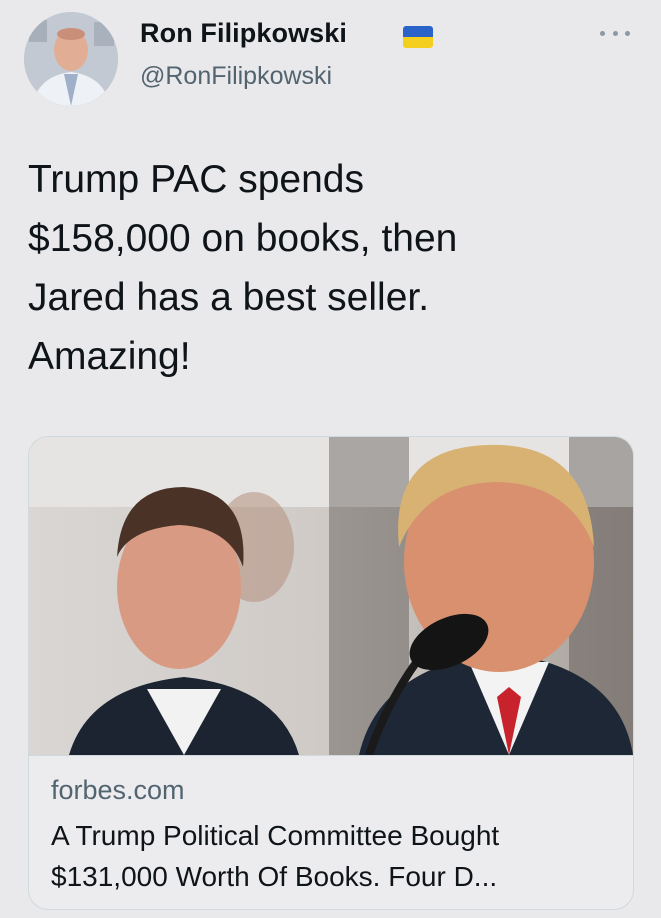 Image resolution: width=661 pixels, height=918 pixels. Describe the element at coordinates (71, 59) in the screenshot. I see `avatar` at that location.